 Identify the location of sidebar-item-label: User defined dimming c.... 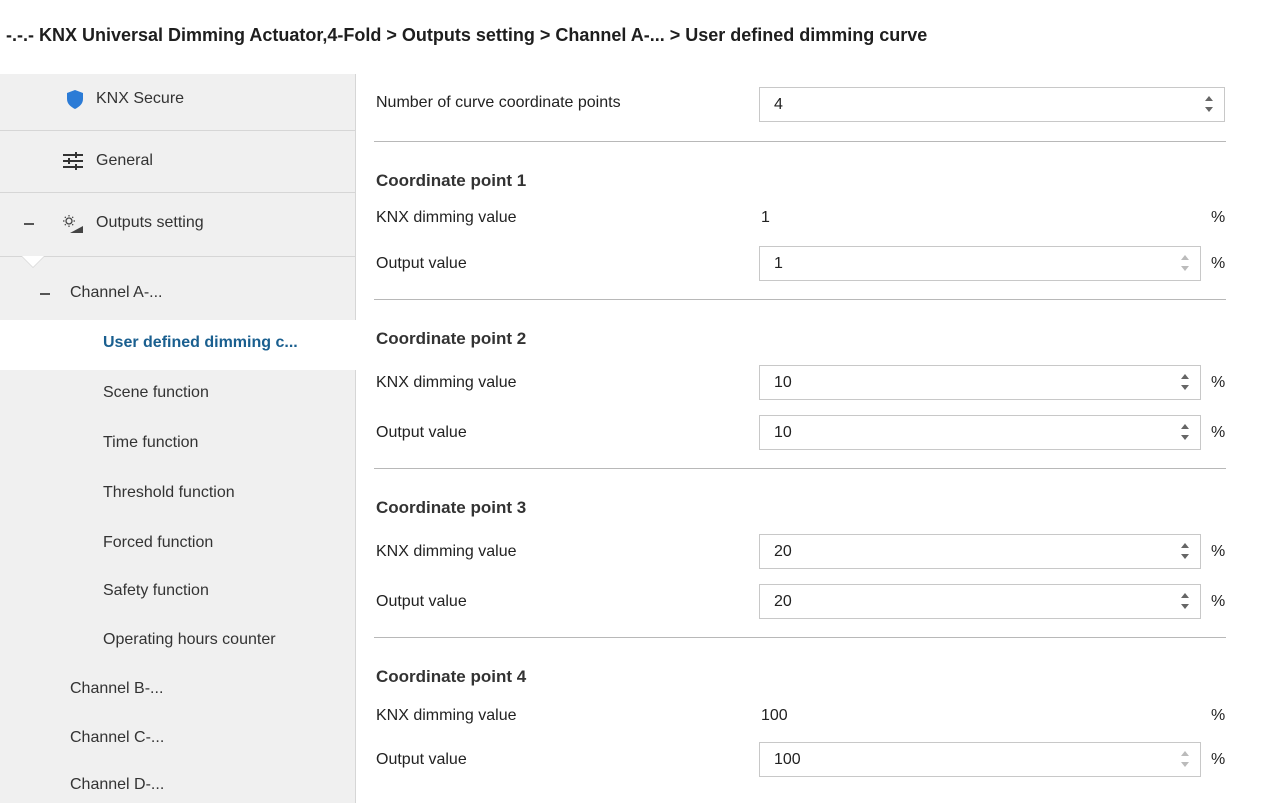
(200, 342).